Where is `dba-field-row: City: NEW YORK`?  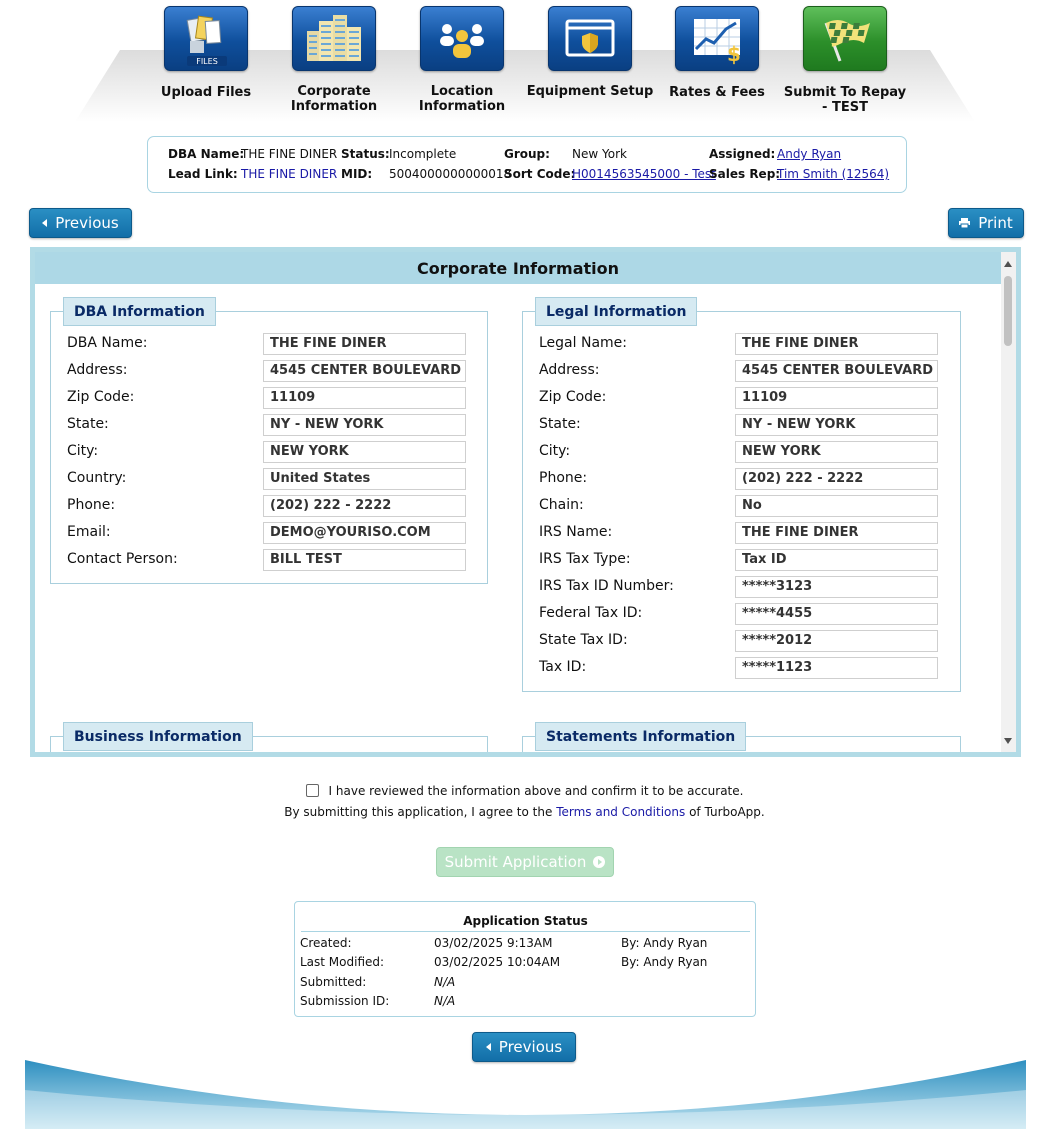
dba-field-row: City: NEW YORK is located at coordinates (277, 452).